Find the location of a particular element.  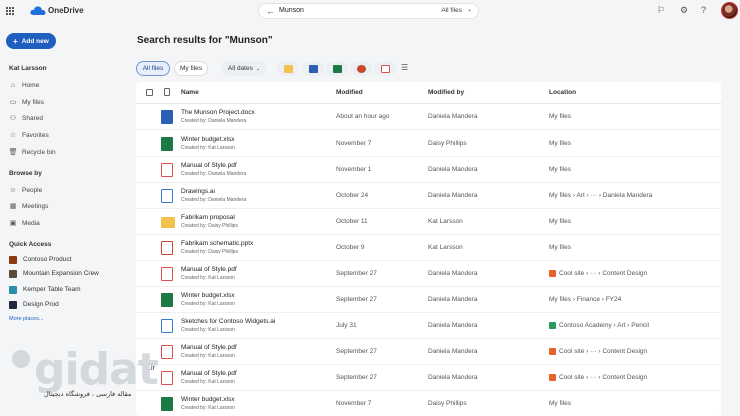

quick-access-label: Kemper Table Team is located at coordinates (52, 289).